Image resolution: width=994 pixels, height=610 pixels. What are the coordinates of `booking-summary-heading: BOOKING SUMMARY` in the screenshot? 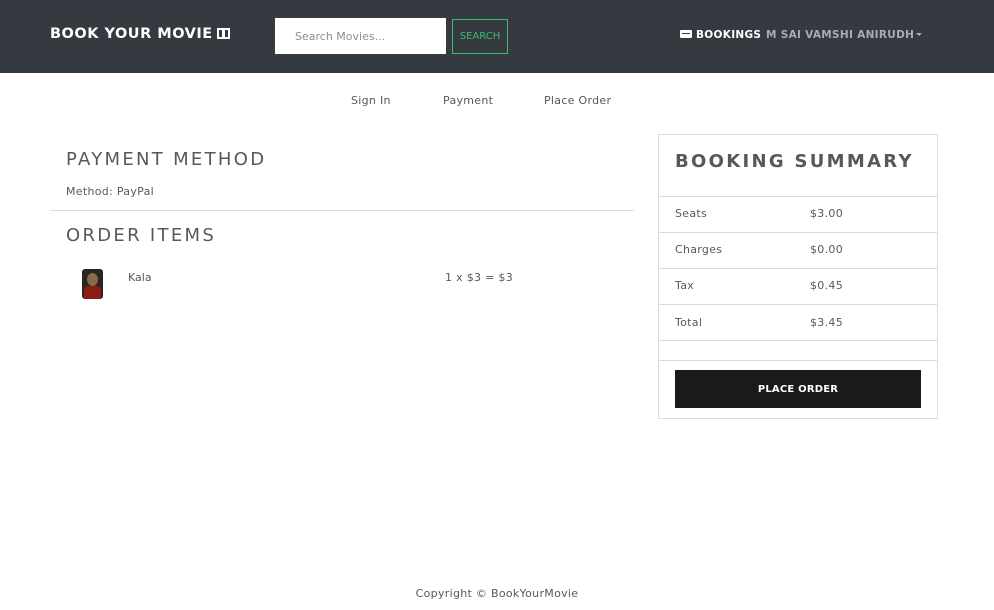 It's located at (794, 161).